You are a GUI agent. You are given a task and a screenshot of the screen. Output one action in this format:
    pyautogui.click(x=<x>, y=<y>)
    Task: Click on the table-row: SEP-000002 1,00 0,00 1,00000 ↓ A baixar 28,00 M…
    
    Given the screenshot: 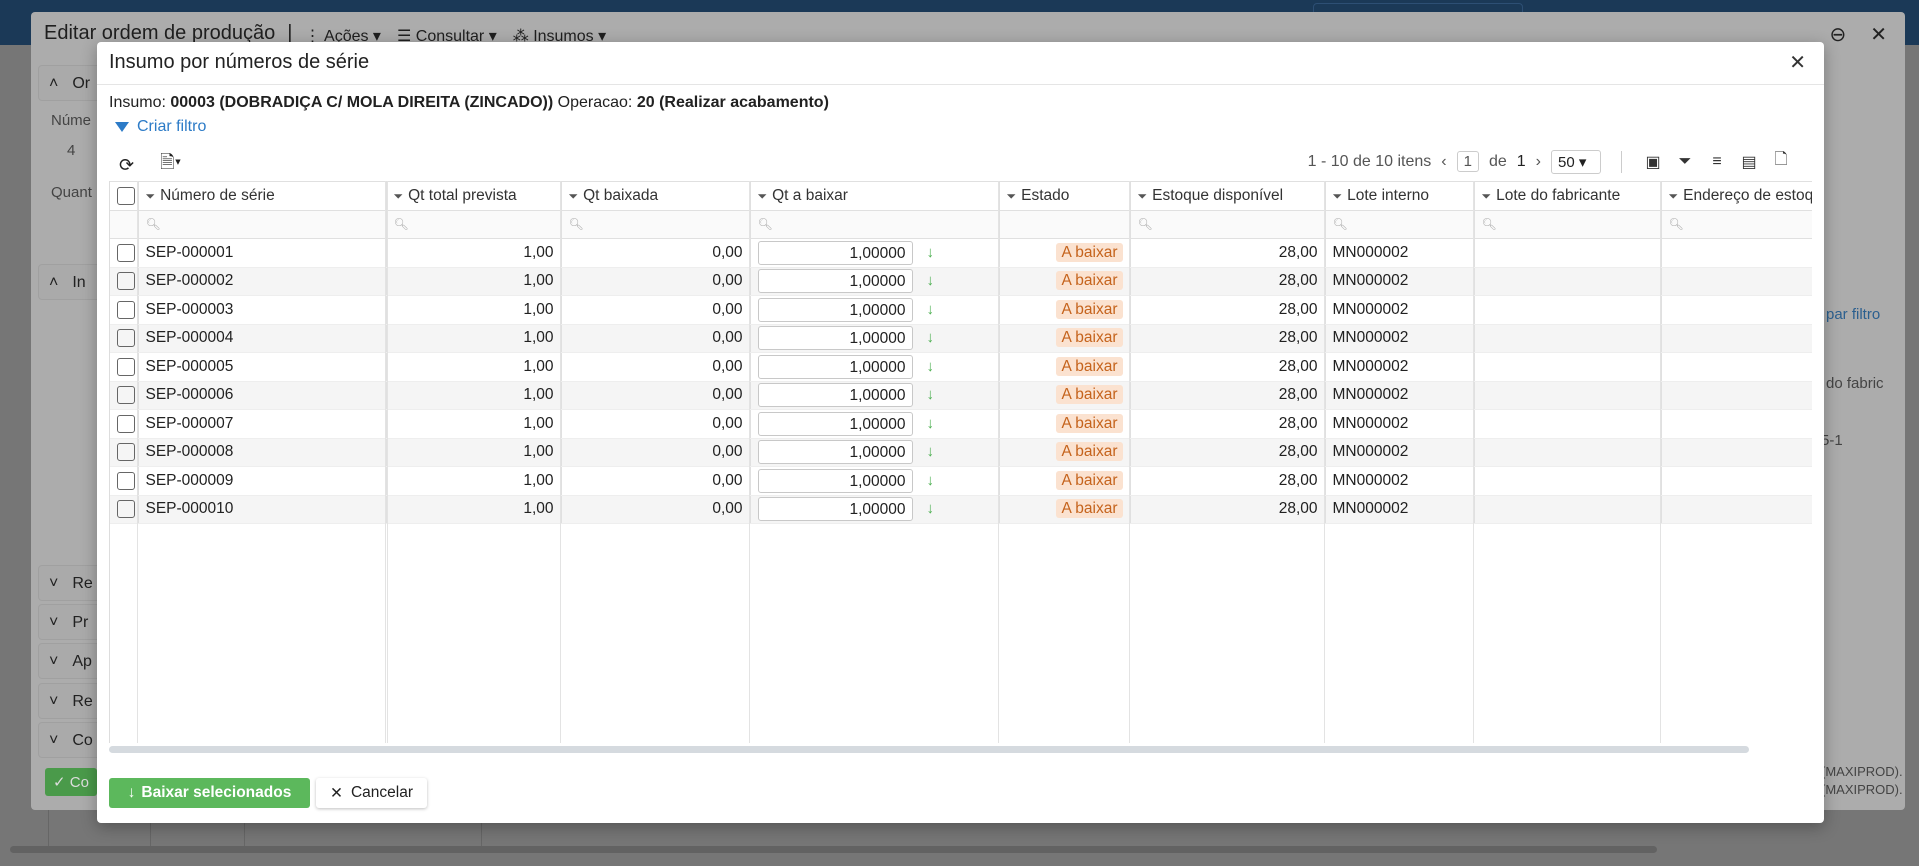 What is the action you would take?
    pyautogui.click(x=961, y=281)
    